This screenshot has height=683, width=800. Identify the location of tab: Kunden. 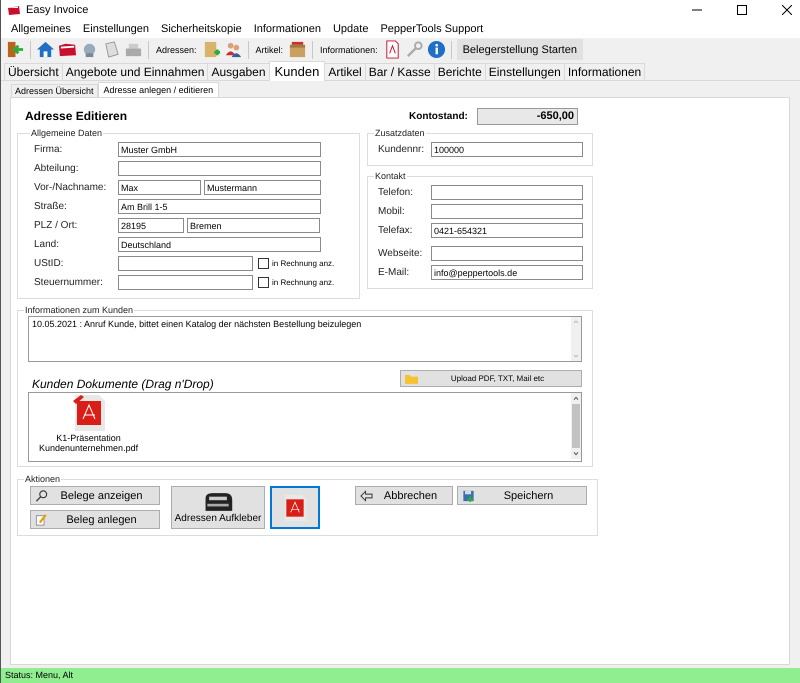
(297, 71).